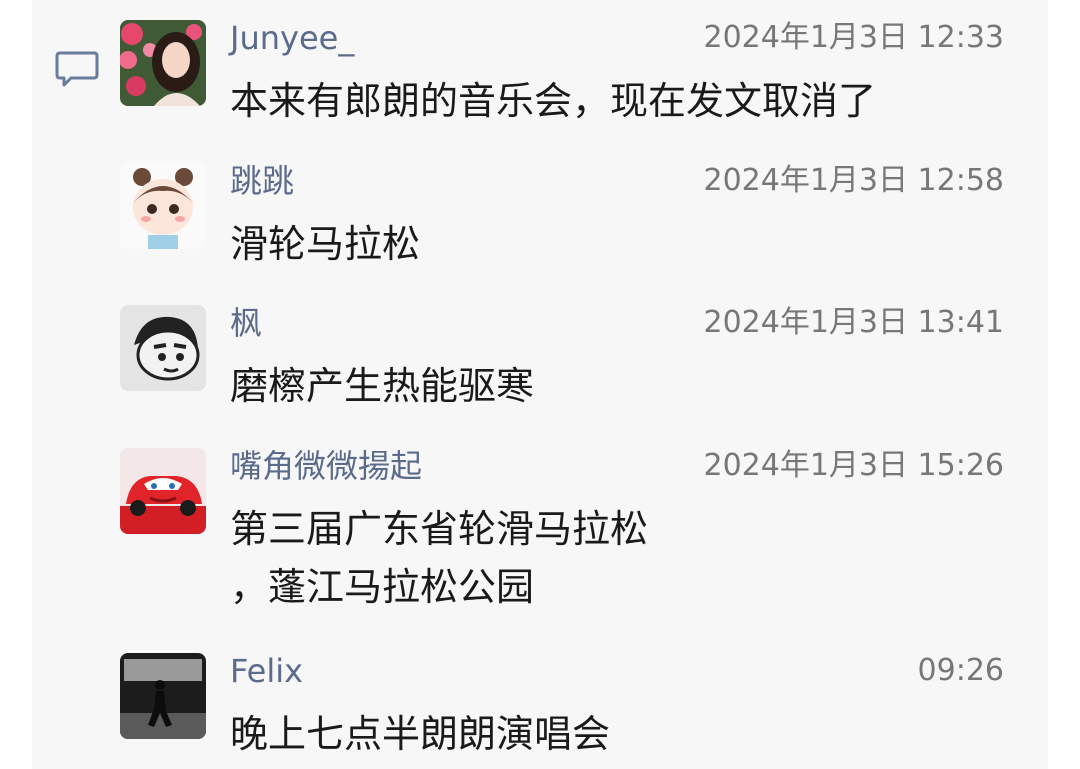  I want to click on commenter-name: 枫, so click(246, 323).